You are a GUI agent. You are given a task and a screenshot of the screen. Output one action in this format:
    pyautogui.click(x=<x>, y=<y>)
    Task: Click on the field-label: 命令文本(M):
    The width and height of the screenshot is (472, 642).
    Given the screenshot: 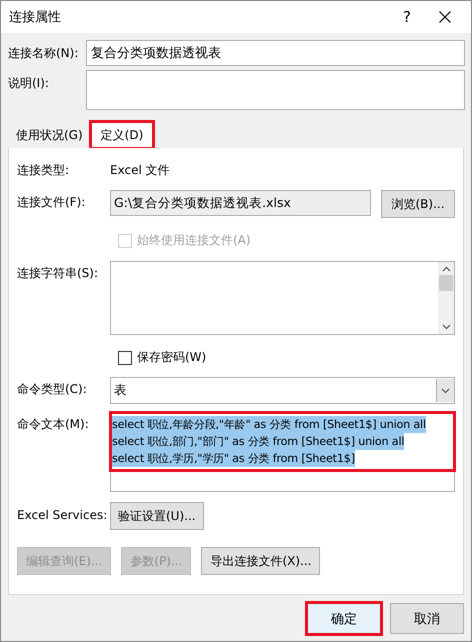 What is the action you would take?
    pyautogui.click(x=53, y=424)
    